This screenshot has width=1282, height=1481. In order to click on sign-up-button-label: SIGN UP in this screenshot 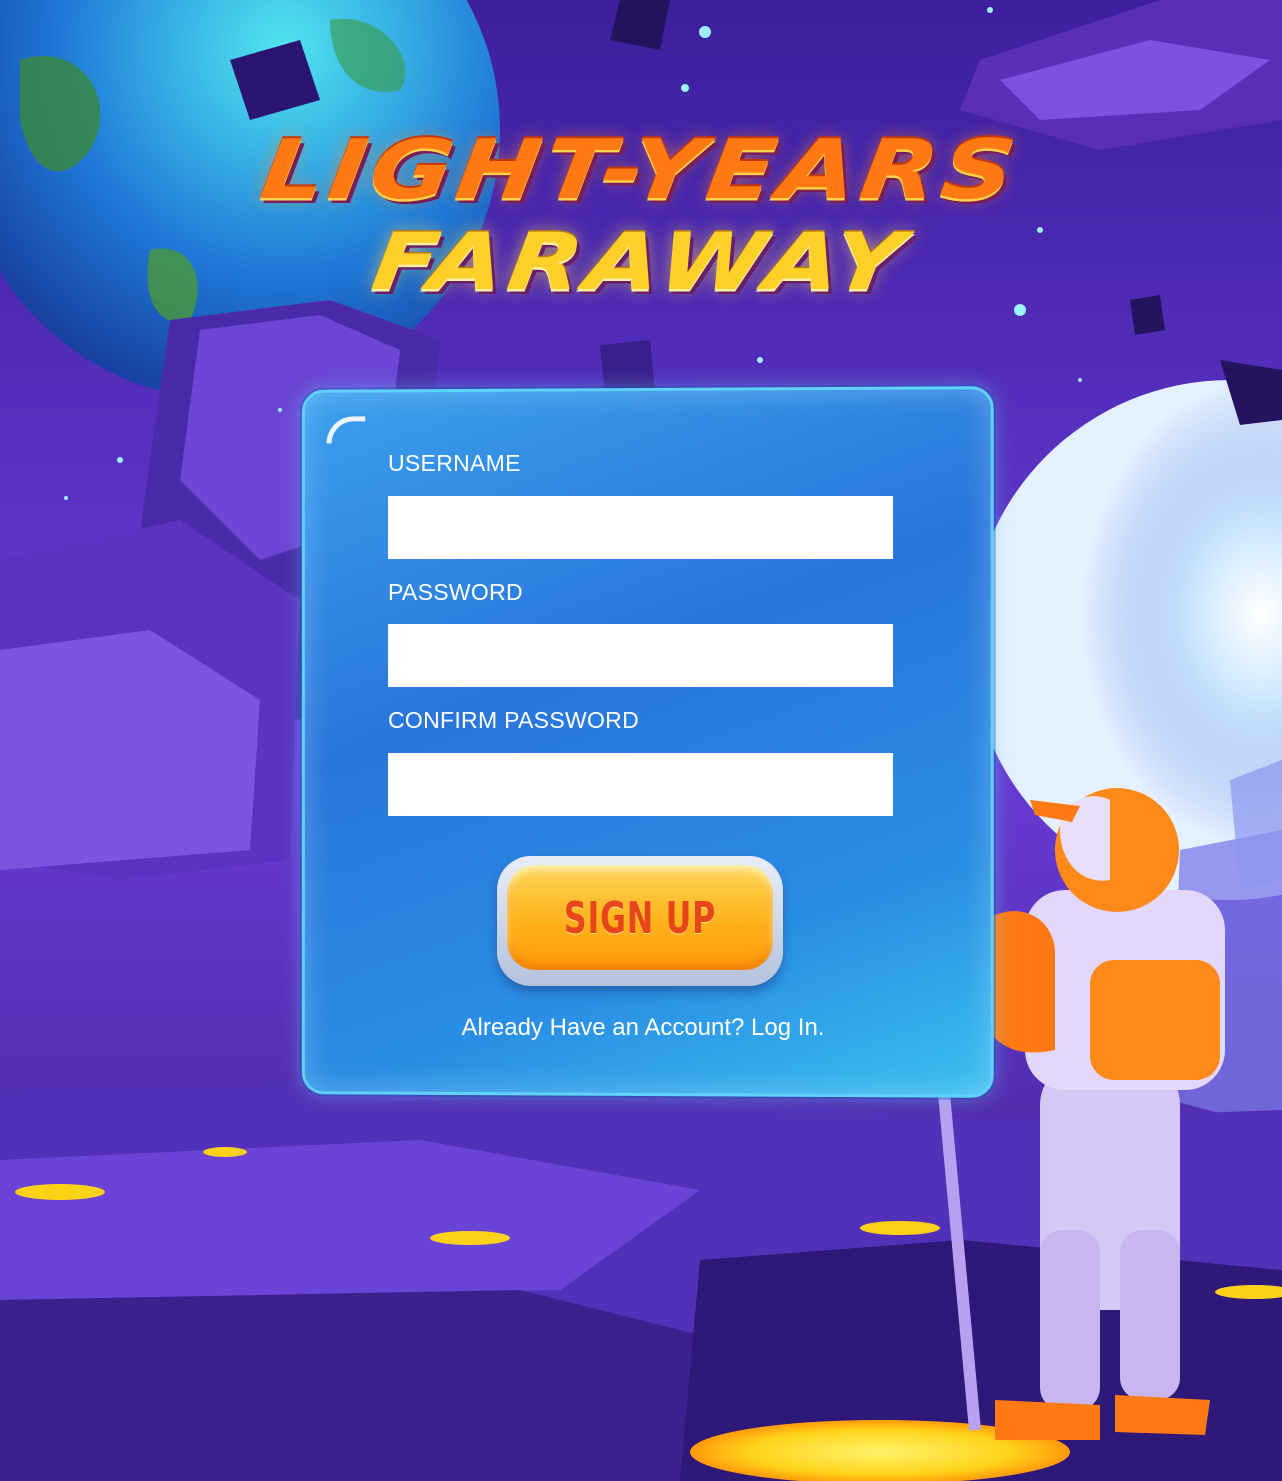, I will do `click(640, 918)`.